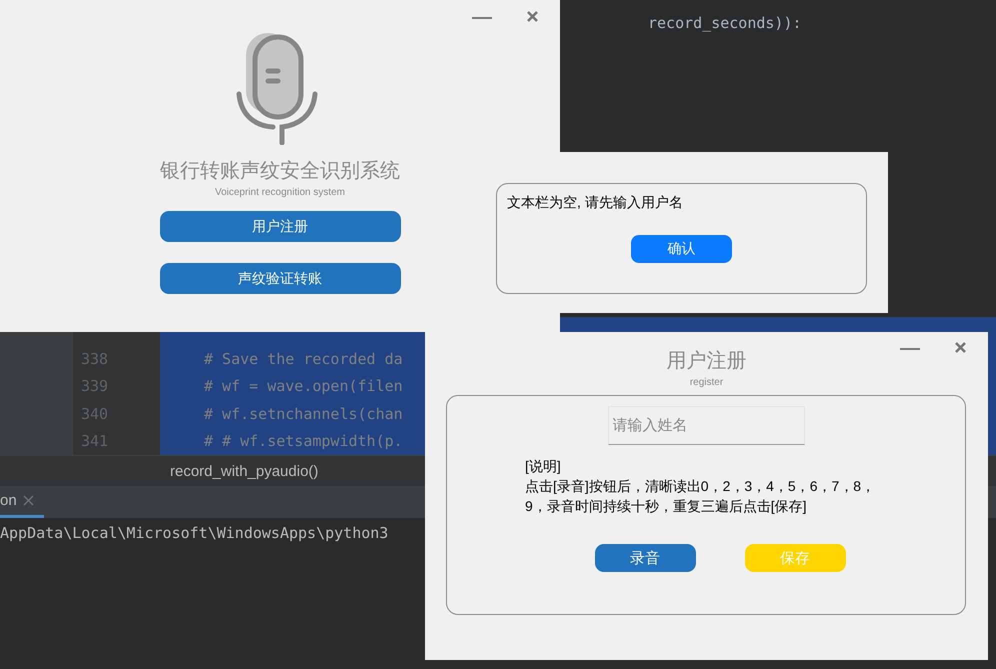 The height and width of the screenshot is (669, 996). Describe the element at coordinates (707, 382) in the screenshot. I see `window-subtitle: register` at that location.